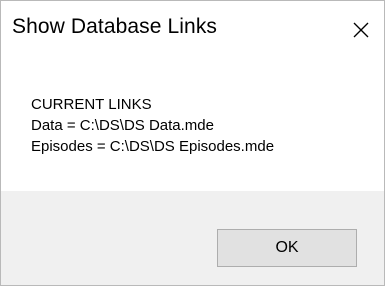  Describe the element at coordinates (91, 104) in the screenshot. I see `message-heading: CURRENT LINKS` at that location.